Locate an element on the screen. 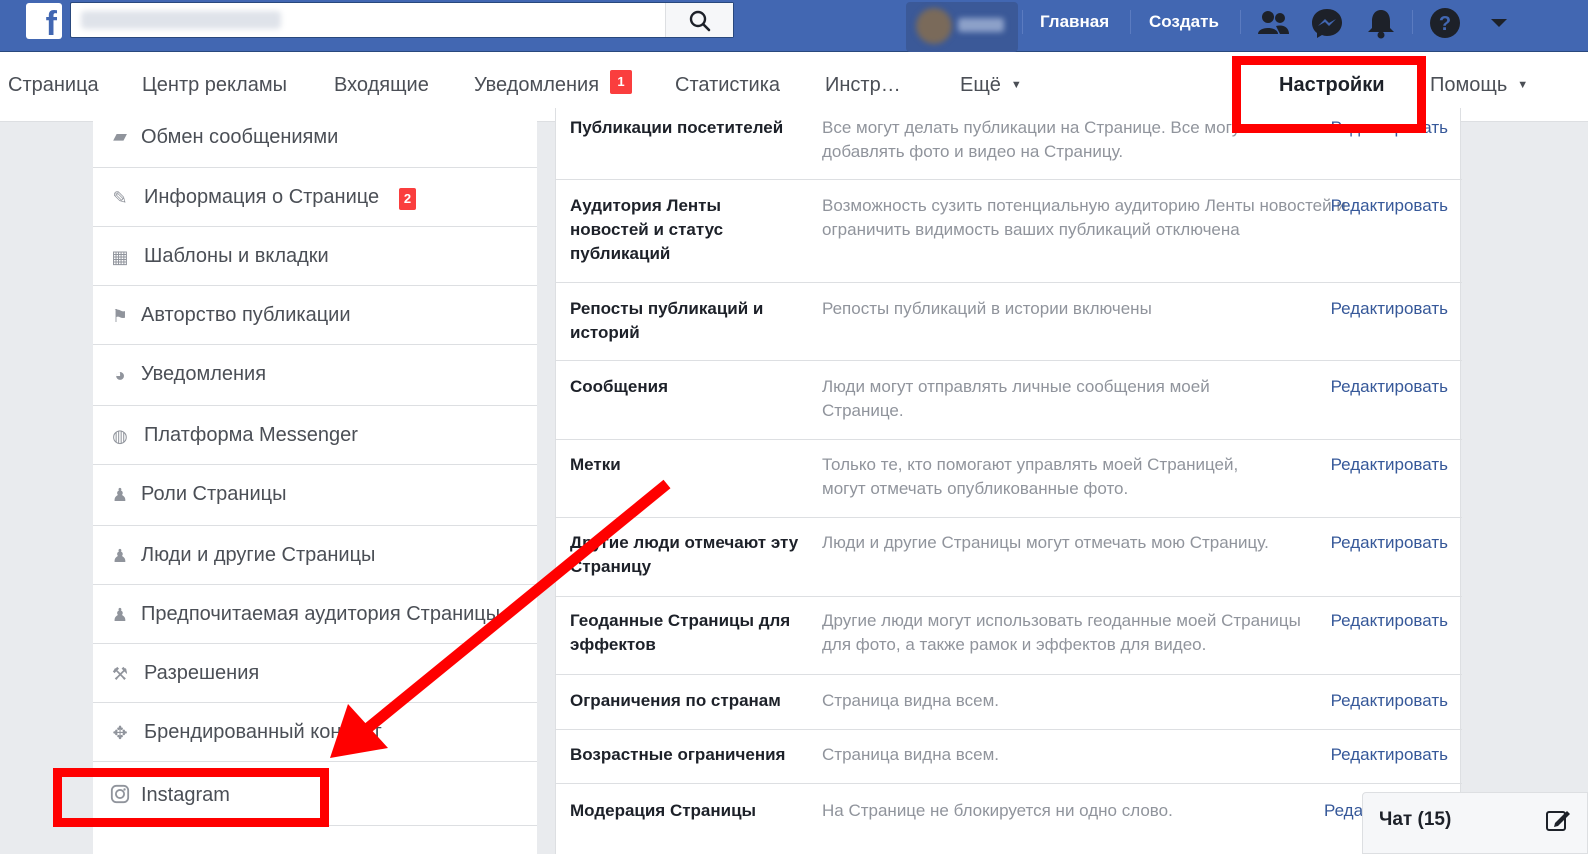  sidebar-item-branded-content: ✥ Брендированный контент is located at coordinates (315, 732).